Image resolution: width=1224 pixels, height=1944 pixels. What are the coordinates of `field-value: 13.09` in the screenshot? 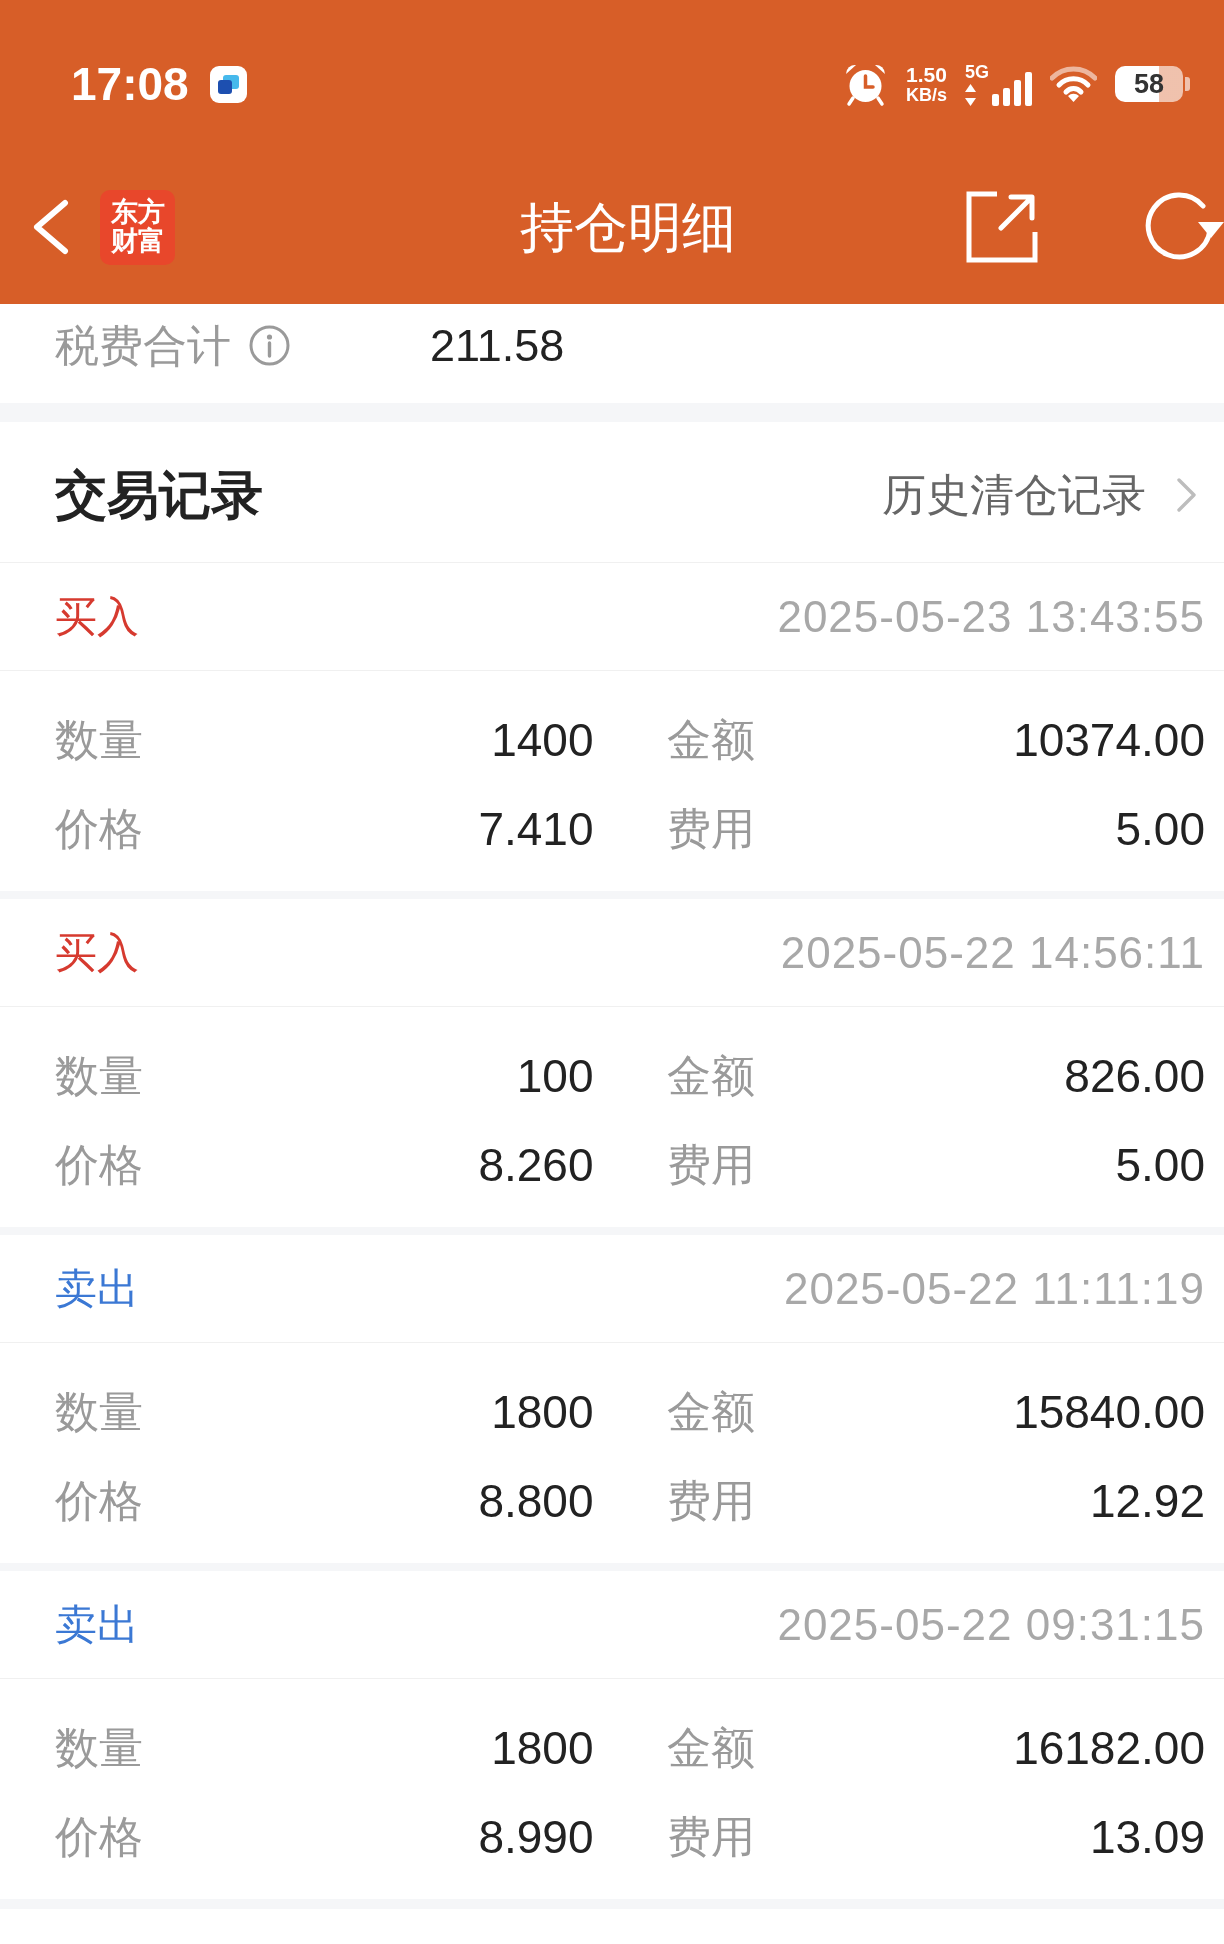 It's located at (1147, 1836).